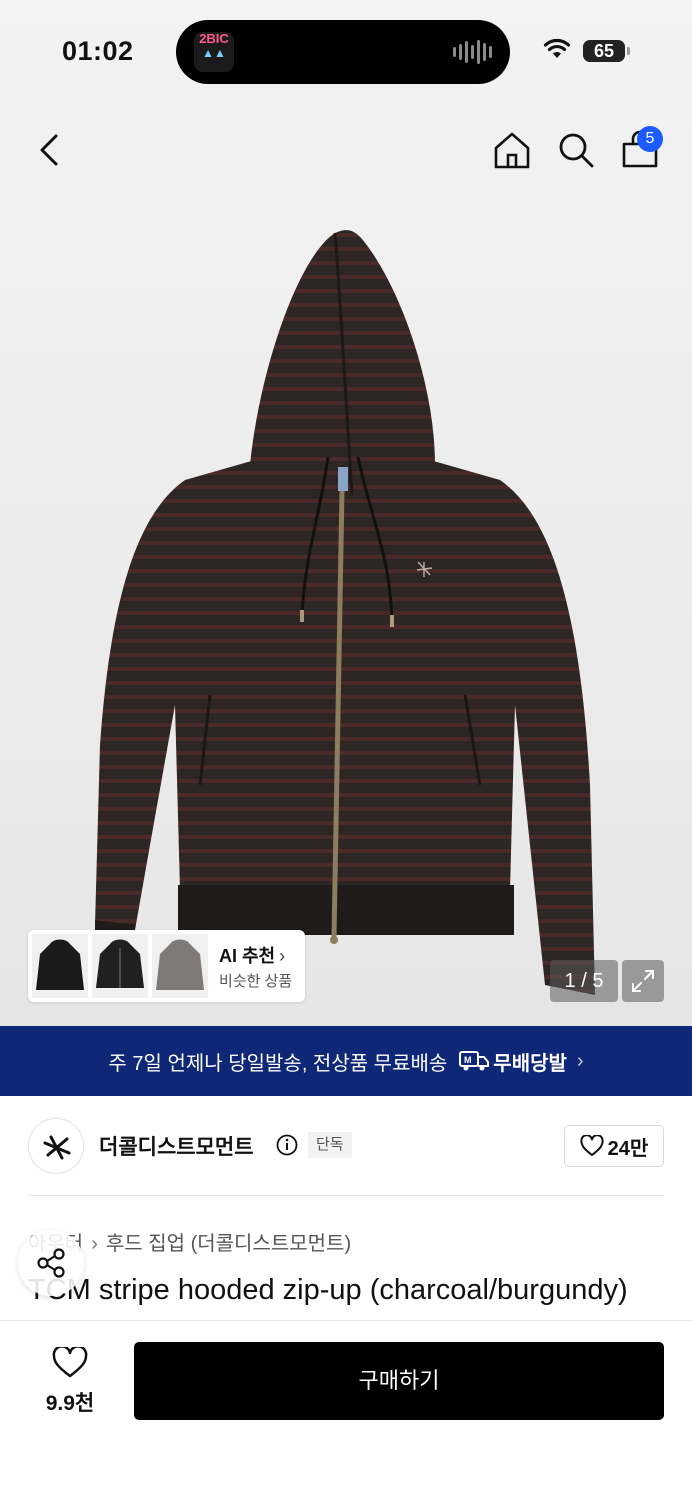 The height and width of the screenshot is (1500, 692). I want to click on brand-name: 더콜디스트모먼트, so click(176, 1146).